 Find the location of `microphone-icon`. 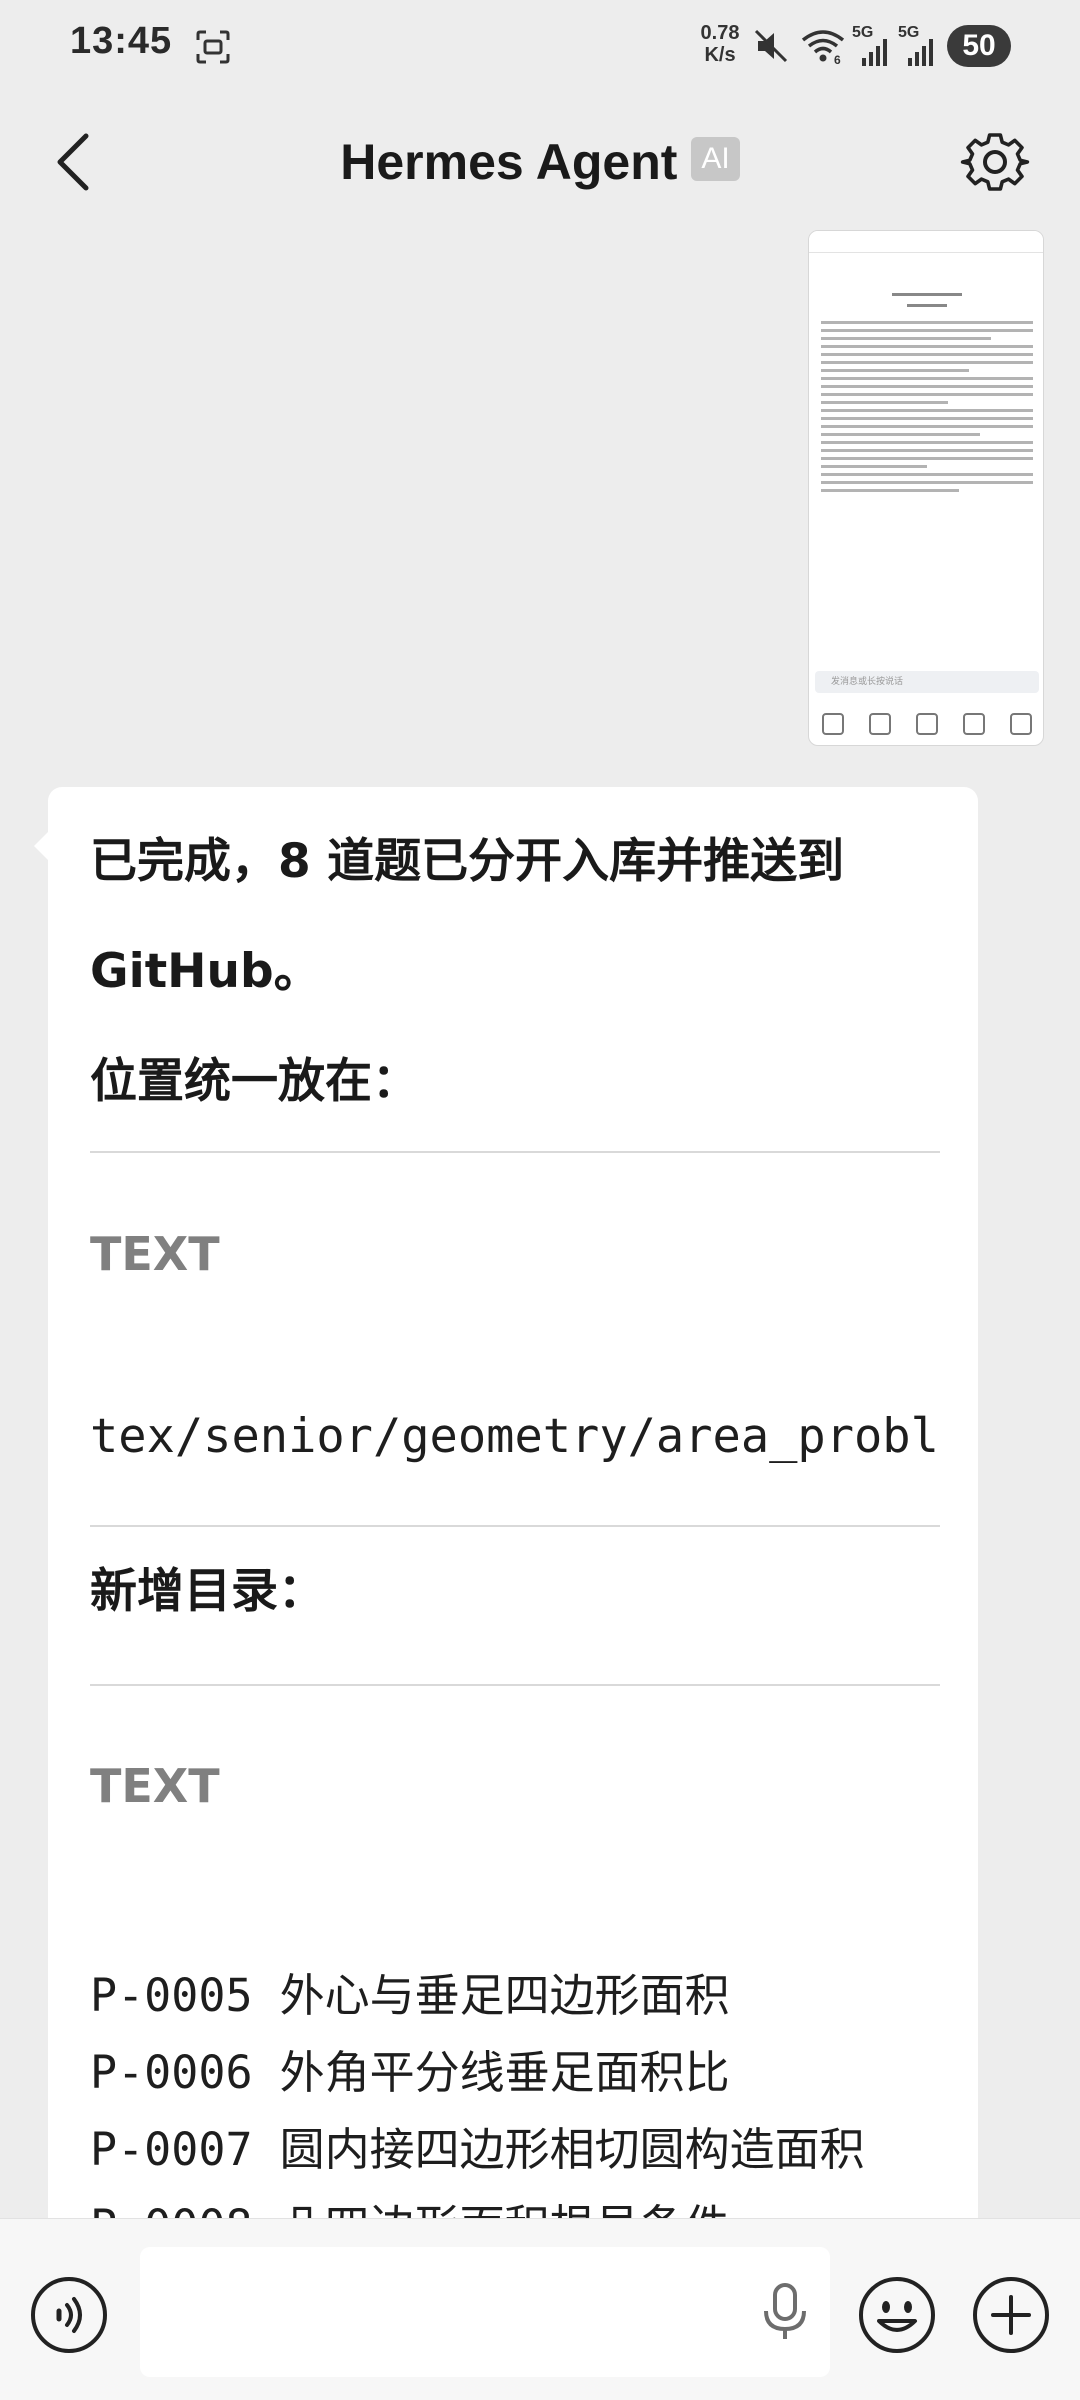

microphone-icon is located at coordinates (785, 2312).